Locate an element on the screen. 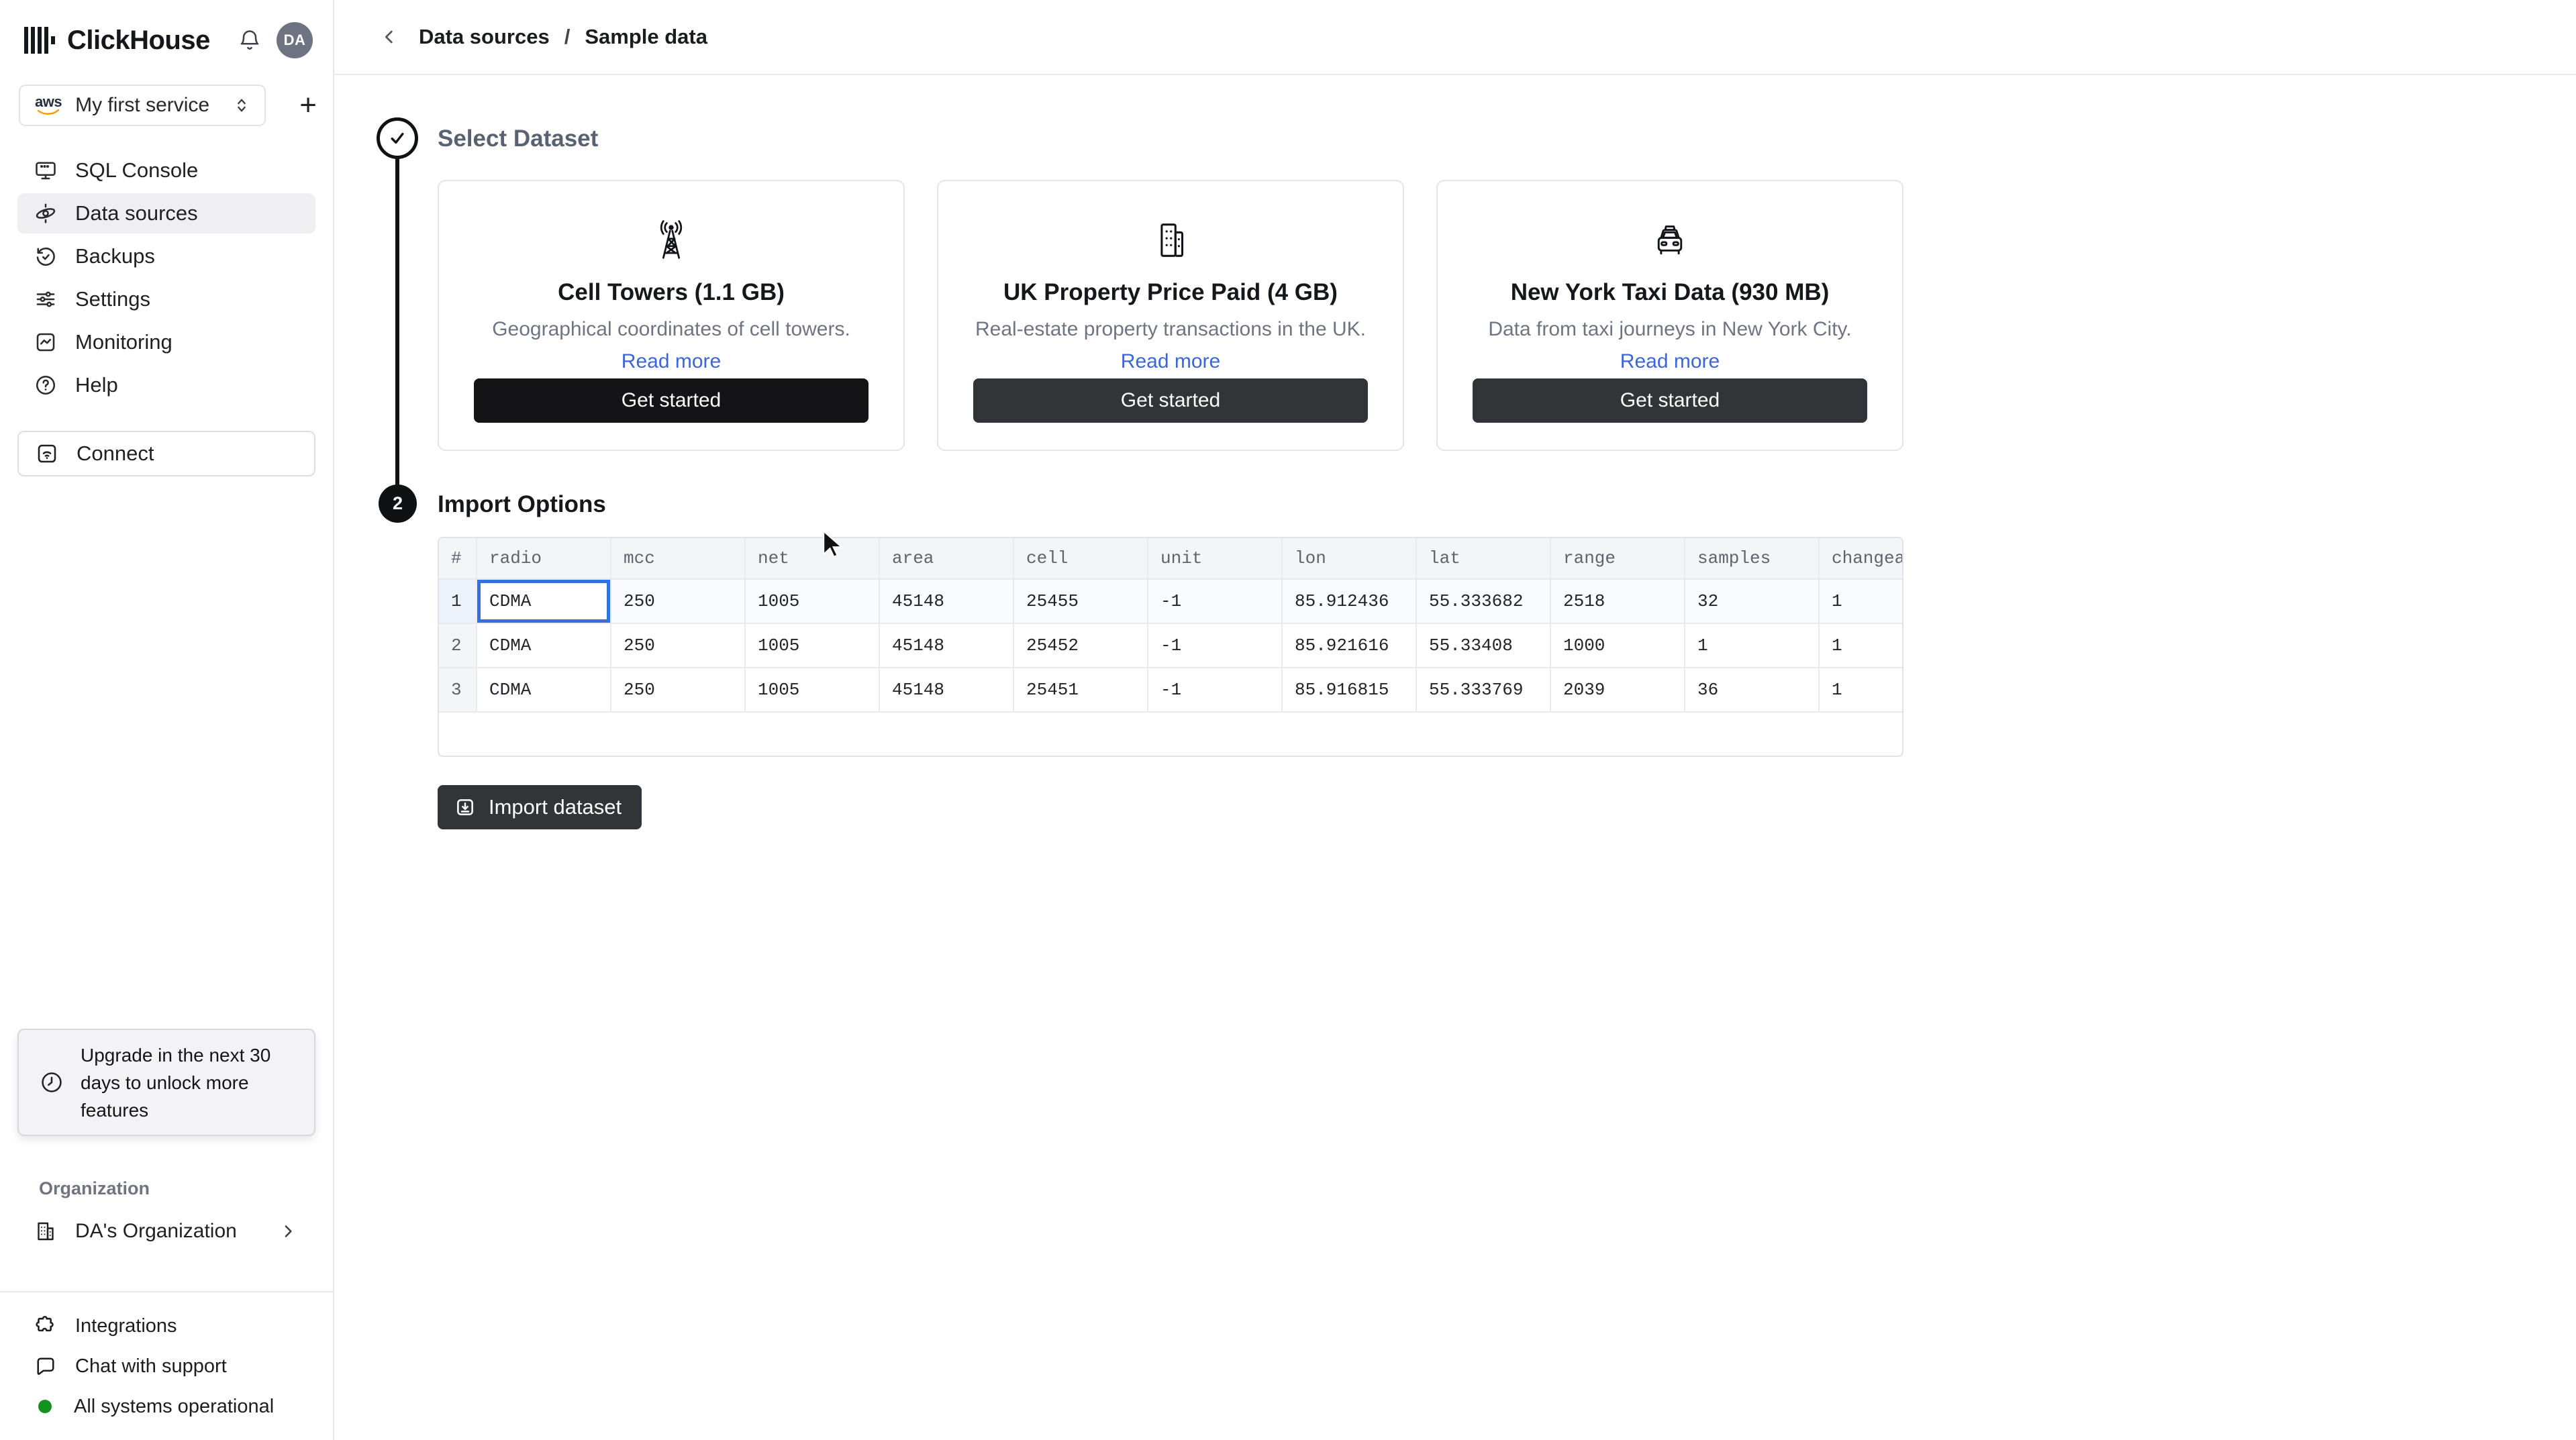 The height and width of the screenshot is (1440, 2576). row-index: 2 is located at coordinates (458, 646).